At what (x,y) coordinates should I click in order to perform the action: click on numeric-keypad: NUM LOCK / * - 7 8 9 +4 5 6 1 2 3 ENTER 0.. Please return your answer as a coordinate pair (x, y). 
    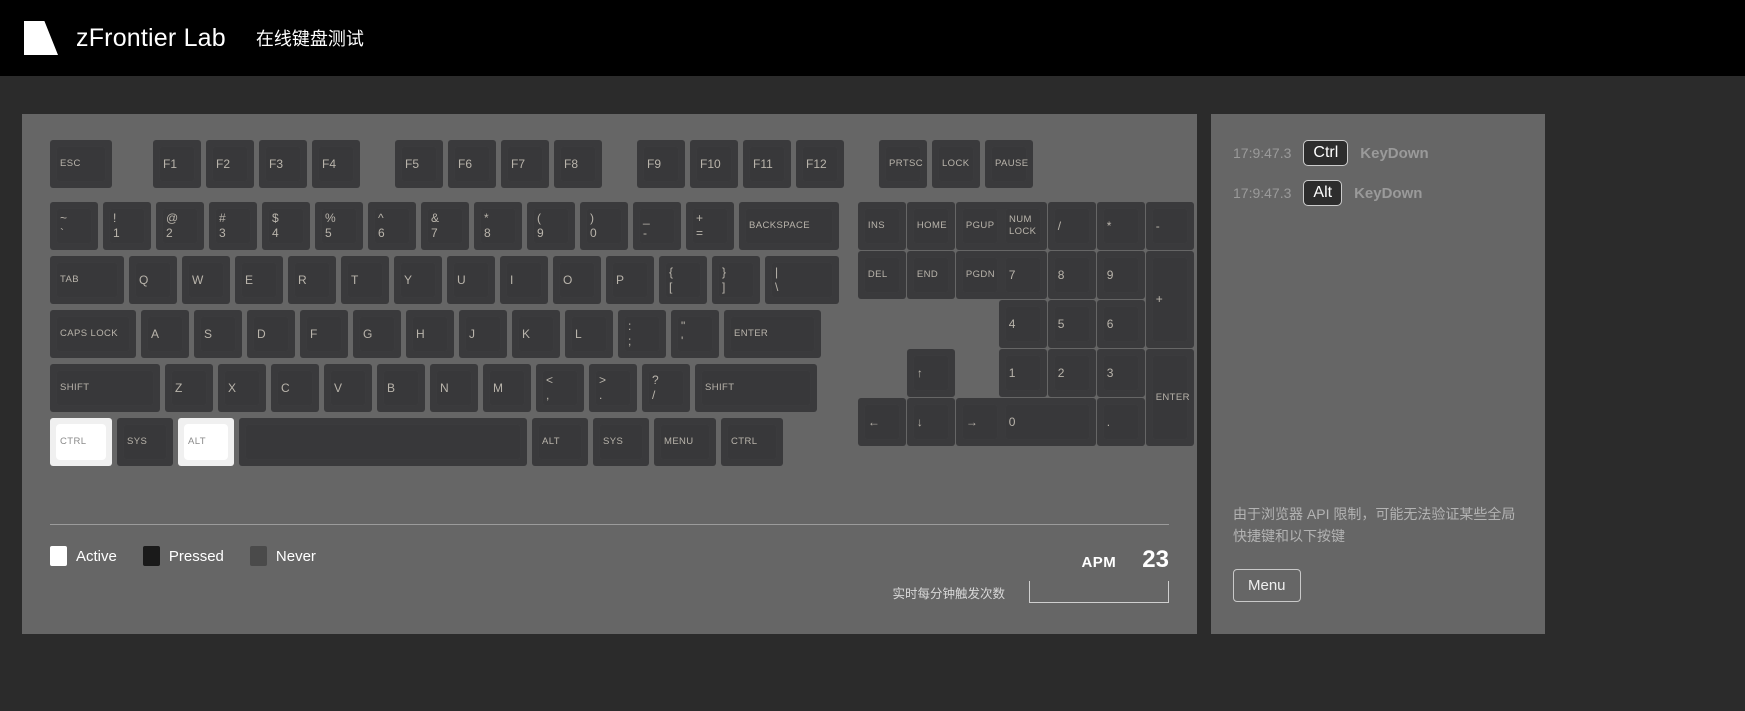
    Looking at the image, I should click on (1096, 327).